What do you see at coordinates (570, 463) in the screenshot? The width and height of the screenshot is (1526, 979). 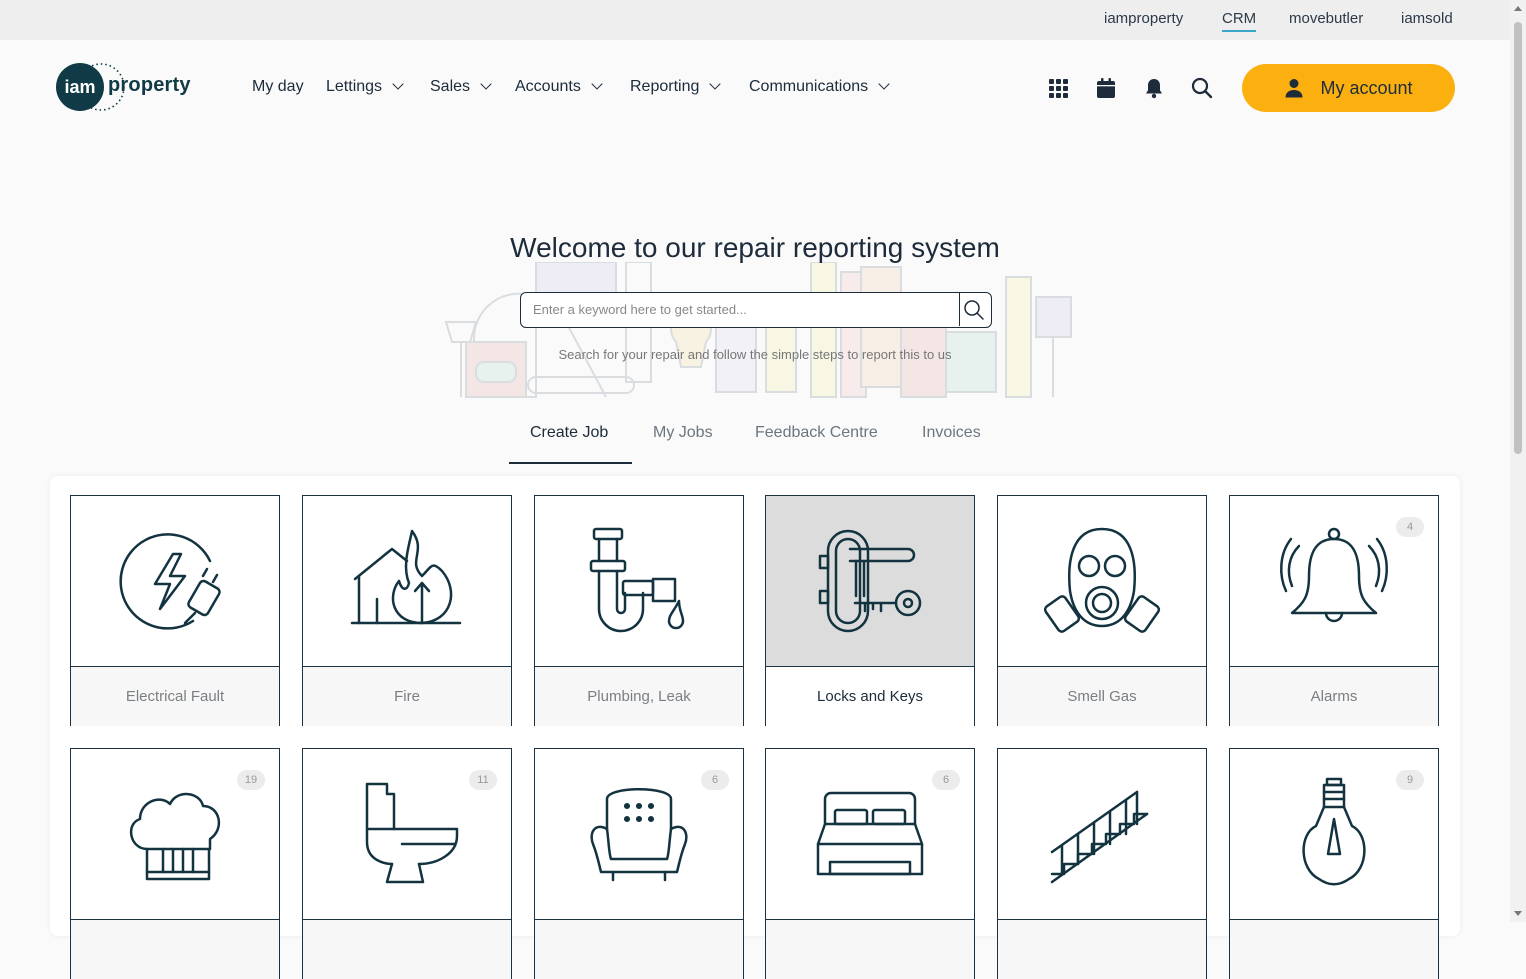 I see `active-tab-indicator` at bounding box center [570, 463].